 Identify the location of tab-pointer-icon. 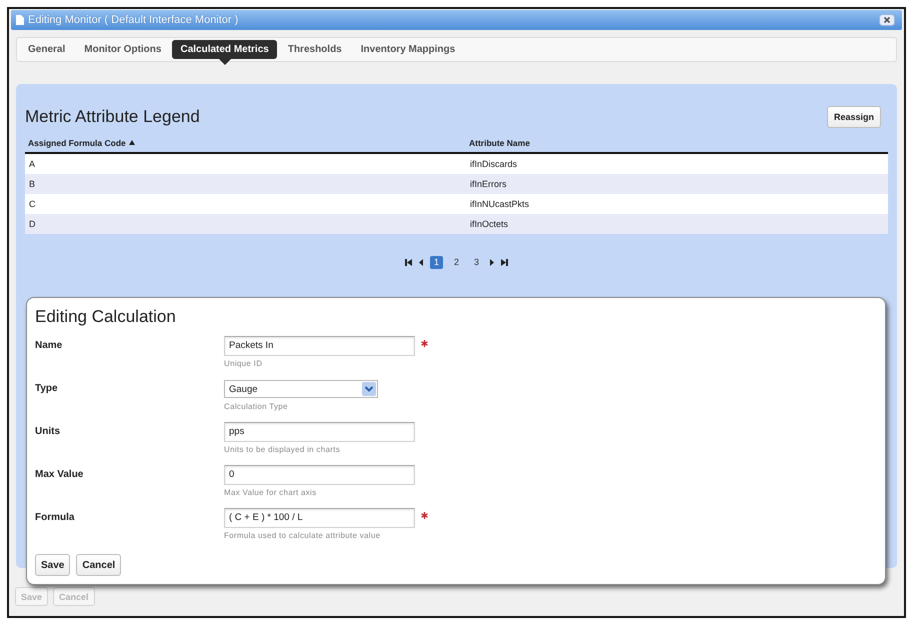
(224, 62).